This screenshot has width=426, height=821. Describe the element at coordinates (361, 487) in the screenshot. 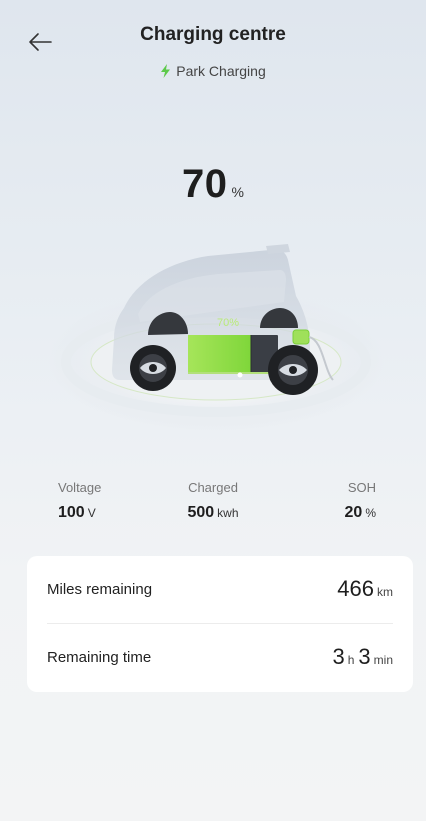

I see `stat-soh-label: SOH` at that location.